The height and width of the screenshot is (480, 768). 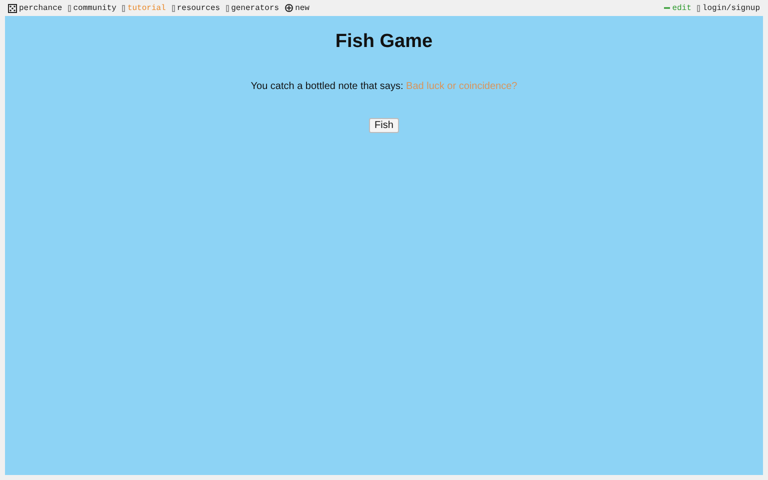 What do you see at coordinates (92, 8) in the screenshot?
I see `nav-link: community` at bounding box center [92, 8].